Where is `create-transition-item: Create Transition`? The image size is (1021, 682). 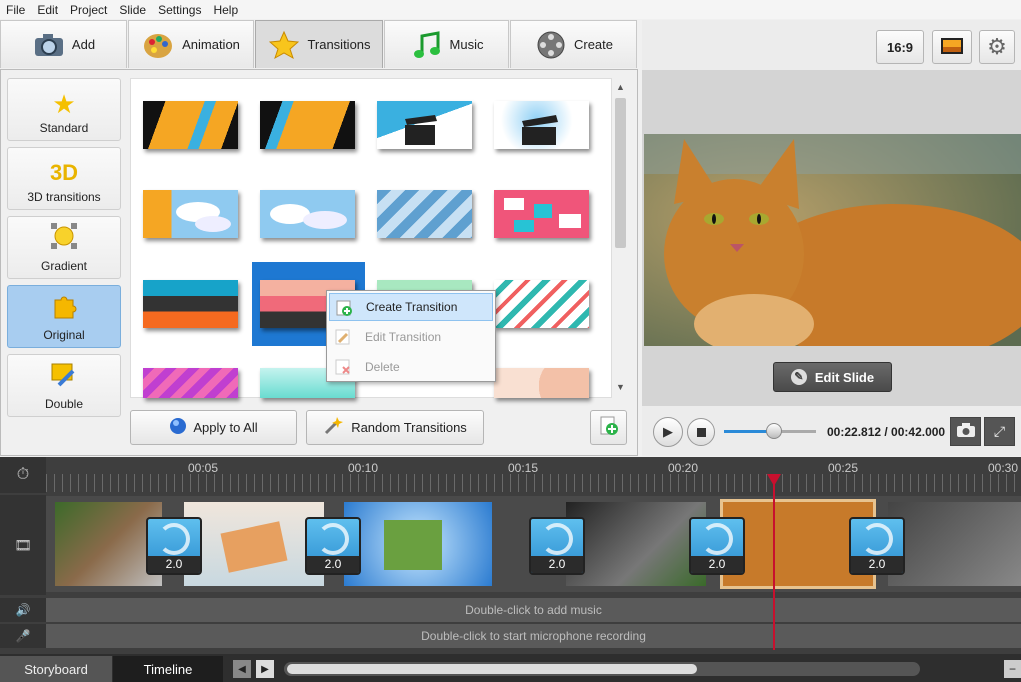 create-transition-item: Create Transition is located at coordinates (411, 307).